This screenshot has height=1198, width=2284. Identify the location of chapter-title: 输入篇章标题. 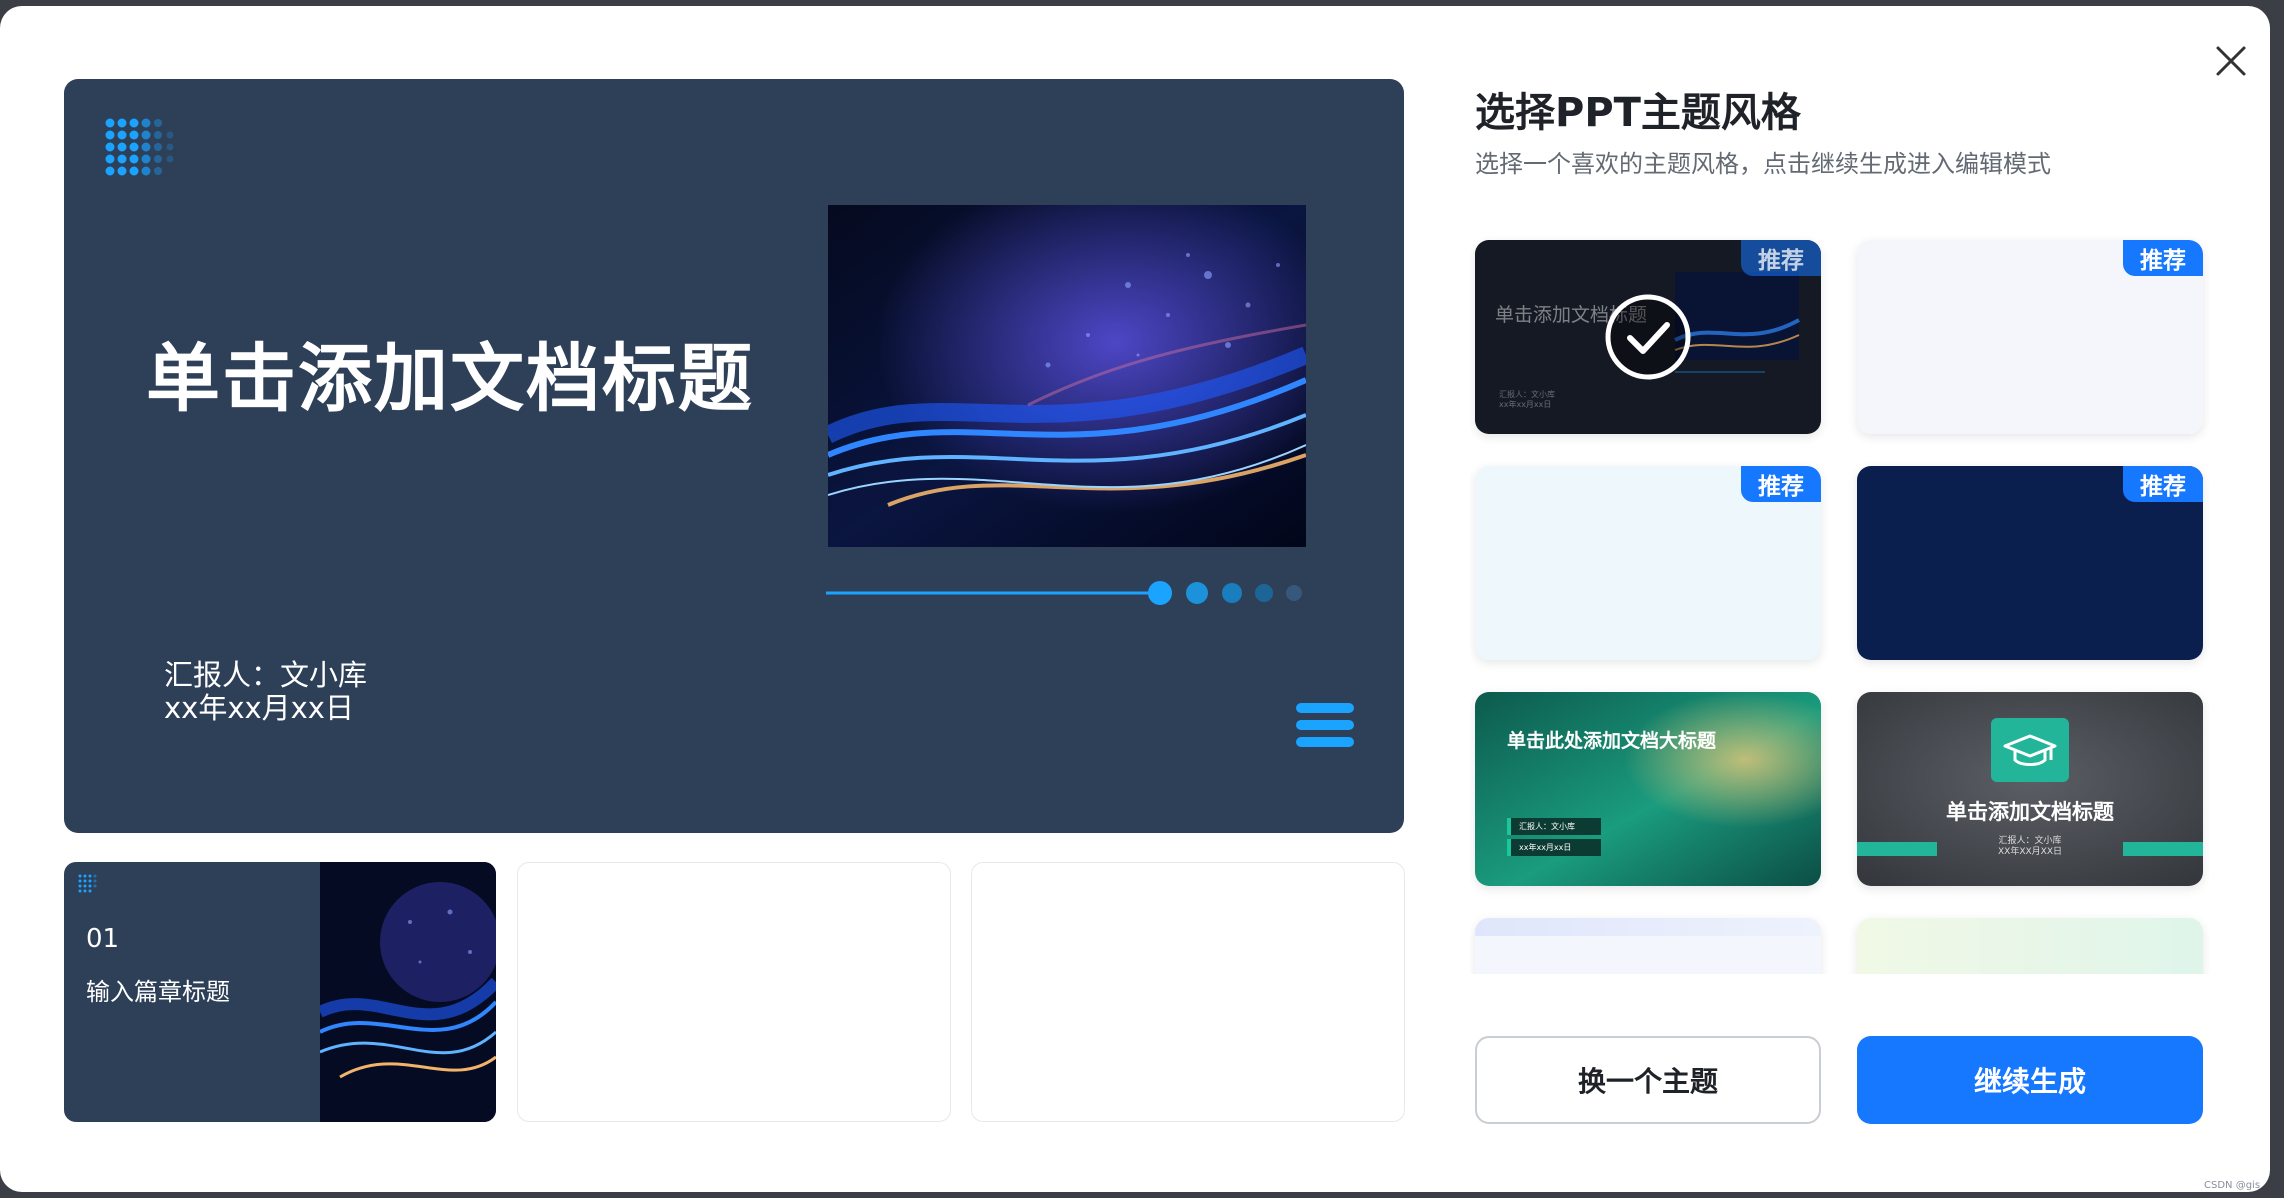
(158, 992).